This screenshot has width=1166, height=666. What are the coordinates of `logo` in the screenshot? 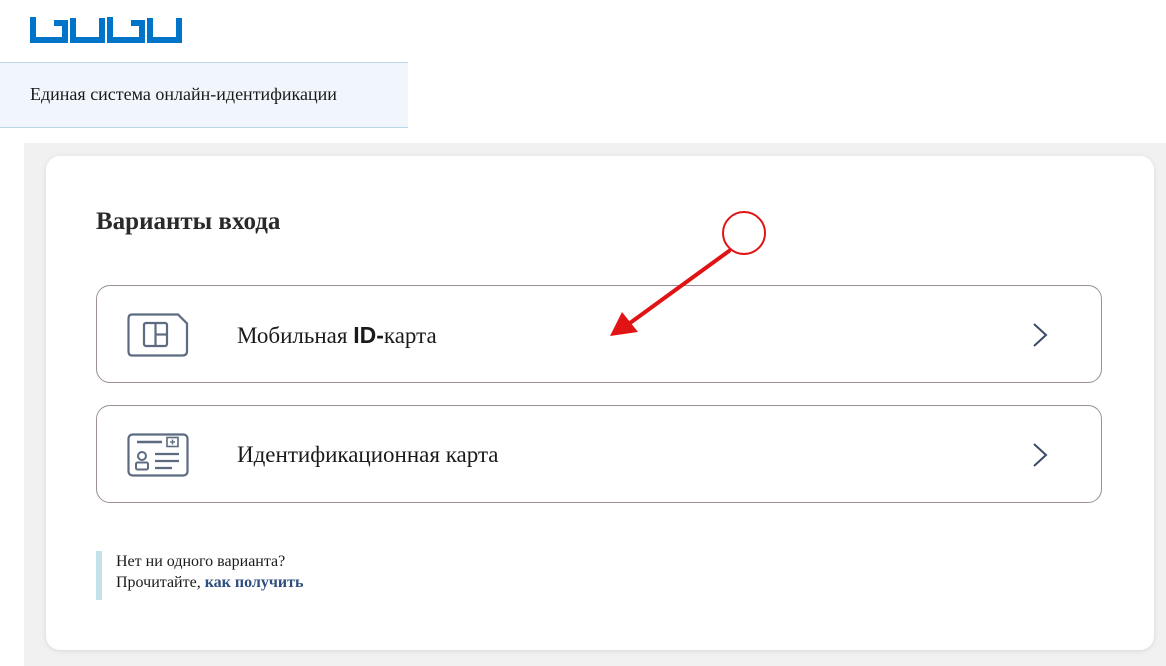 It's located at (106, 29).